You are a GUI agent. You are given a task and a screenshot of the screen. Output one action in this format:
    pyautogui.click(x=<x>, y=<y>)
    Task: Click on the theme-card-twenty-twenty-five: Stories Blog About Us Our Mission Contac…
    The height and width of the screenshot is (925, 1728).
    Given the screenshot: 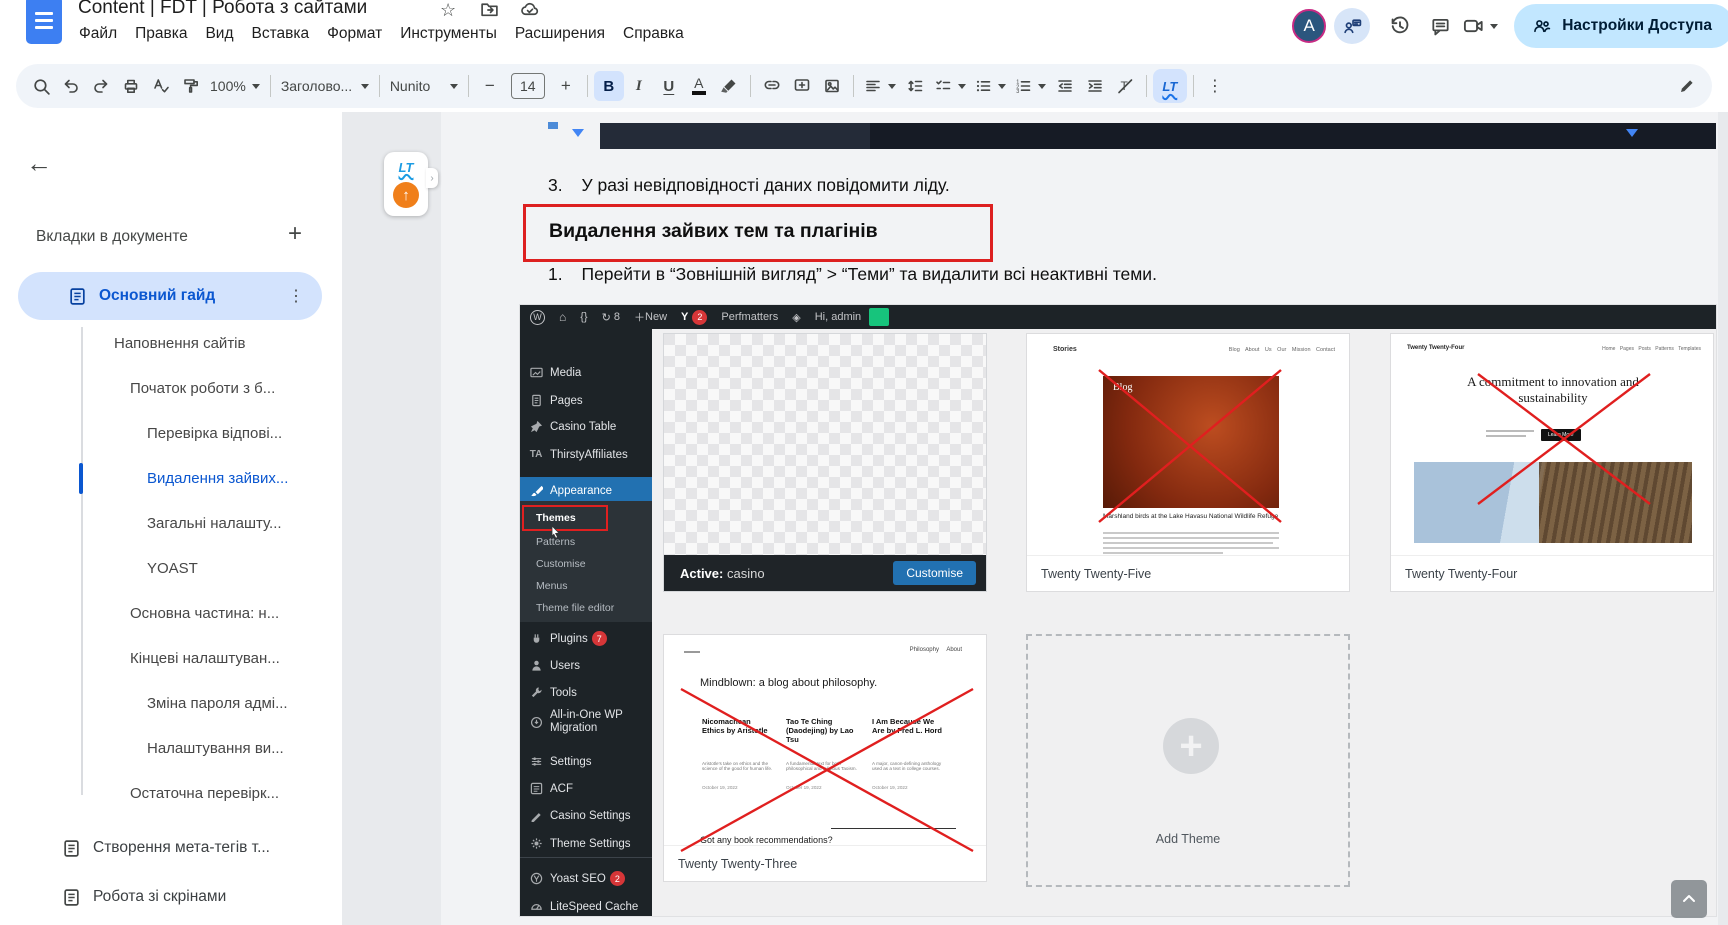 What is the action you would take?
    pyautogui.click(x=1188, y=462)
    